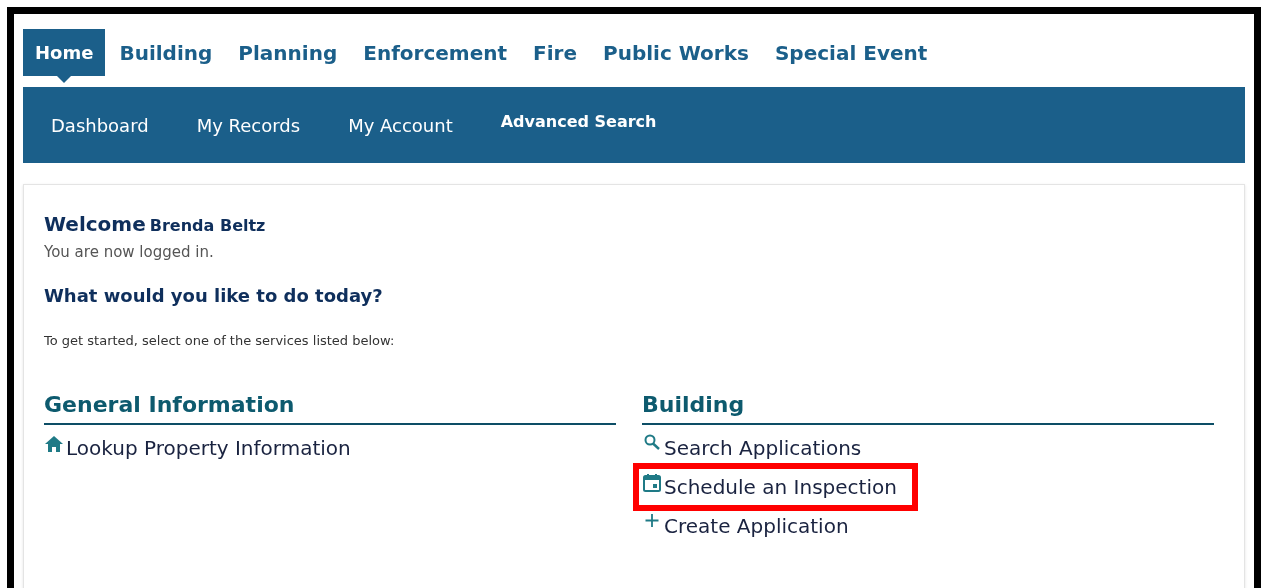 Image resolution: width=1268 pixels, height=588 pixels. I want to click on nav-tab: Building, so click(166, 52).